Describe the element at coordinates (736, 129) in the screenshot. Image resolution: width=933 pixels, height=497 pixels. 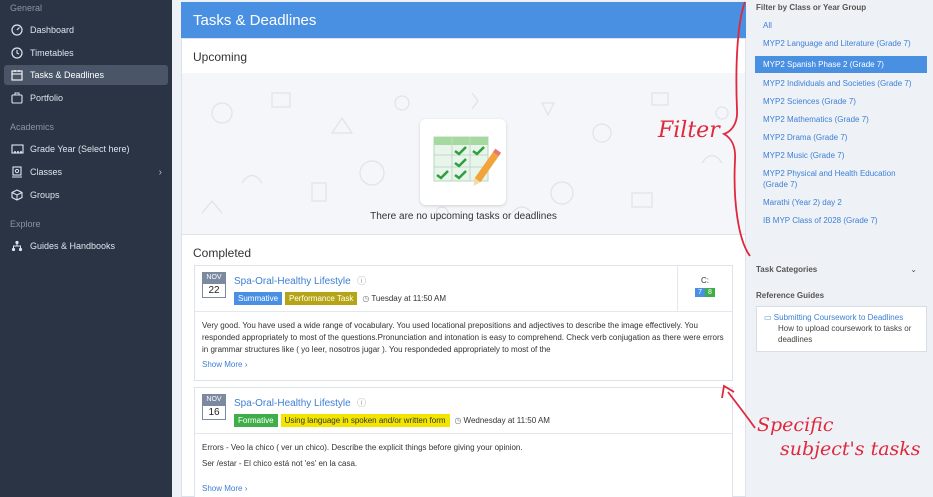
I see `bracket-annotation` at that location.